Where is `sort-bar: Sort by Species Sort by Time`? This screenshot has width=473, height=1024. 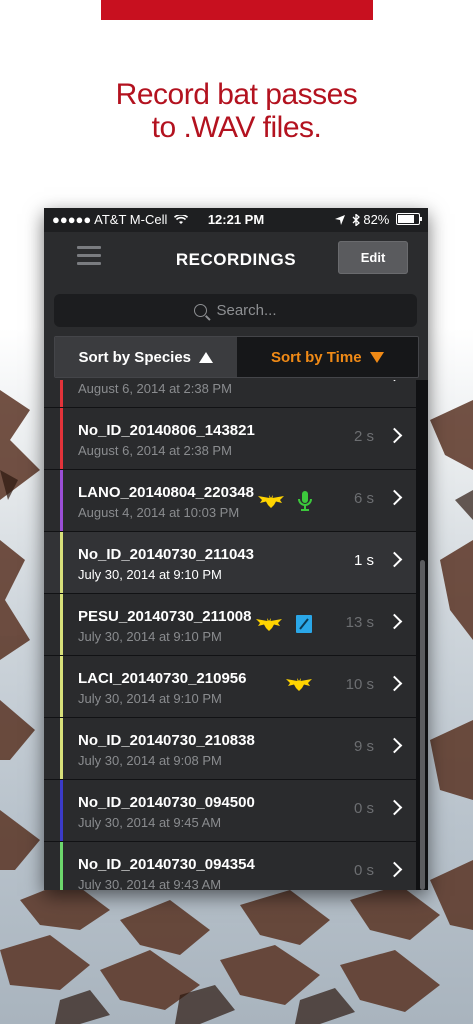
sort-bar: Sort by Species Sort by Time is located at coordinates (236, 357).